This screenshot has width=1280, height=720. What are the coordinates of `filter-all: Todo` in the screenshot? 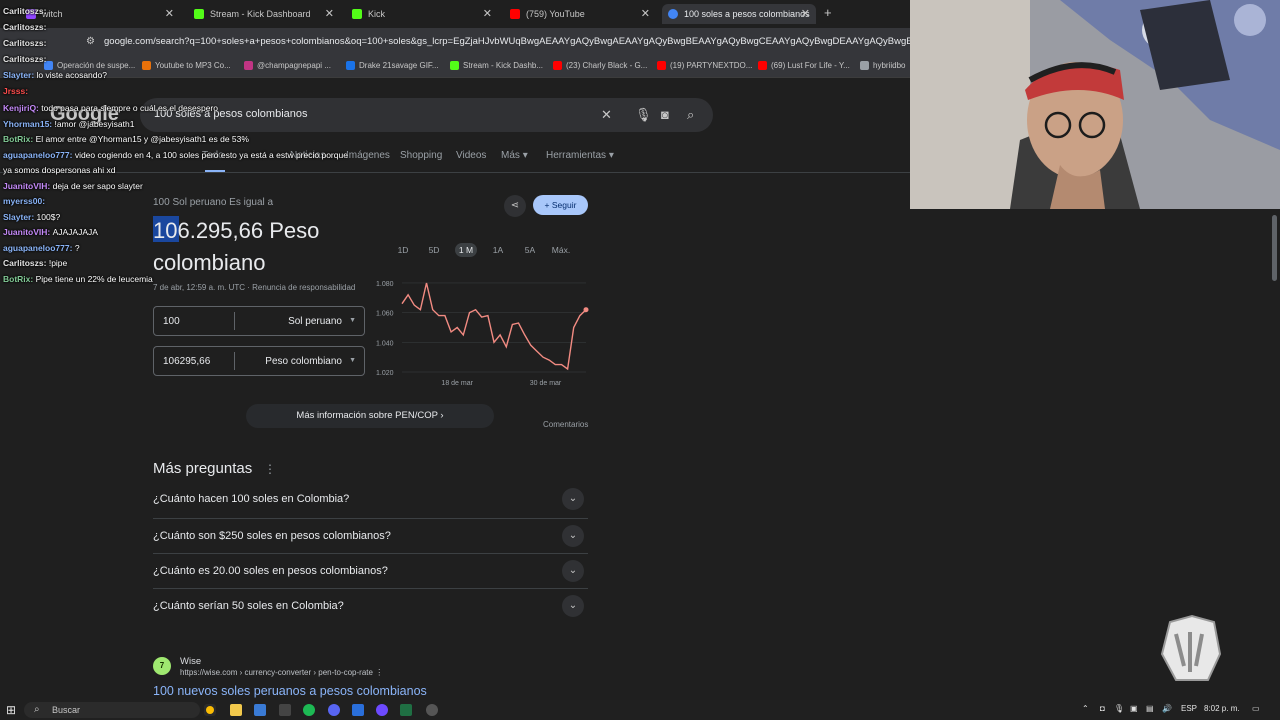 It's located at (213, 155).